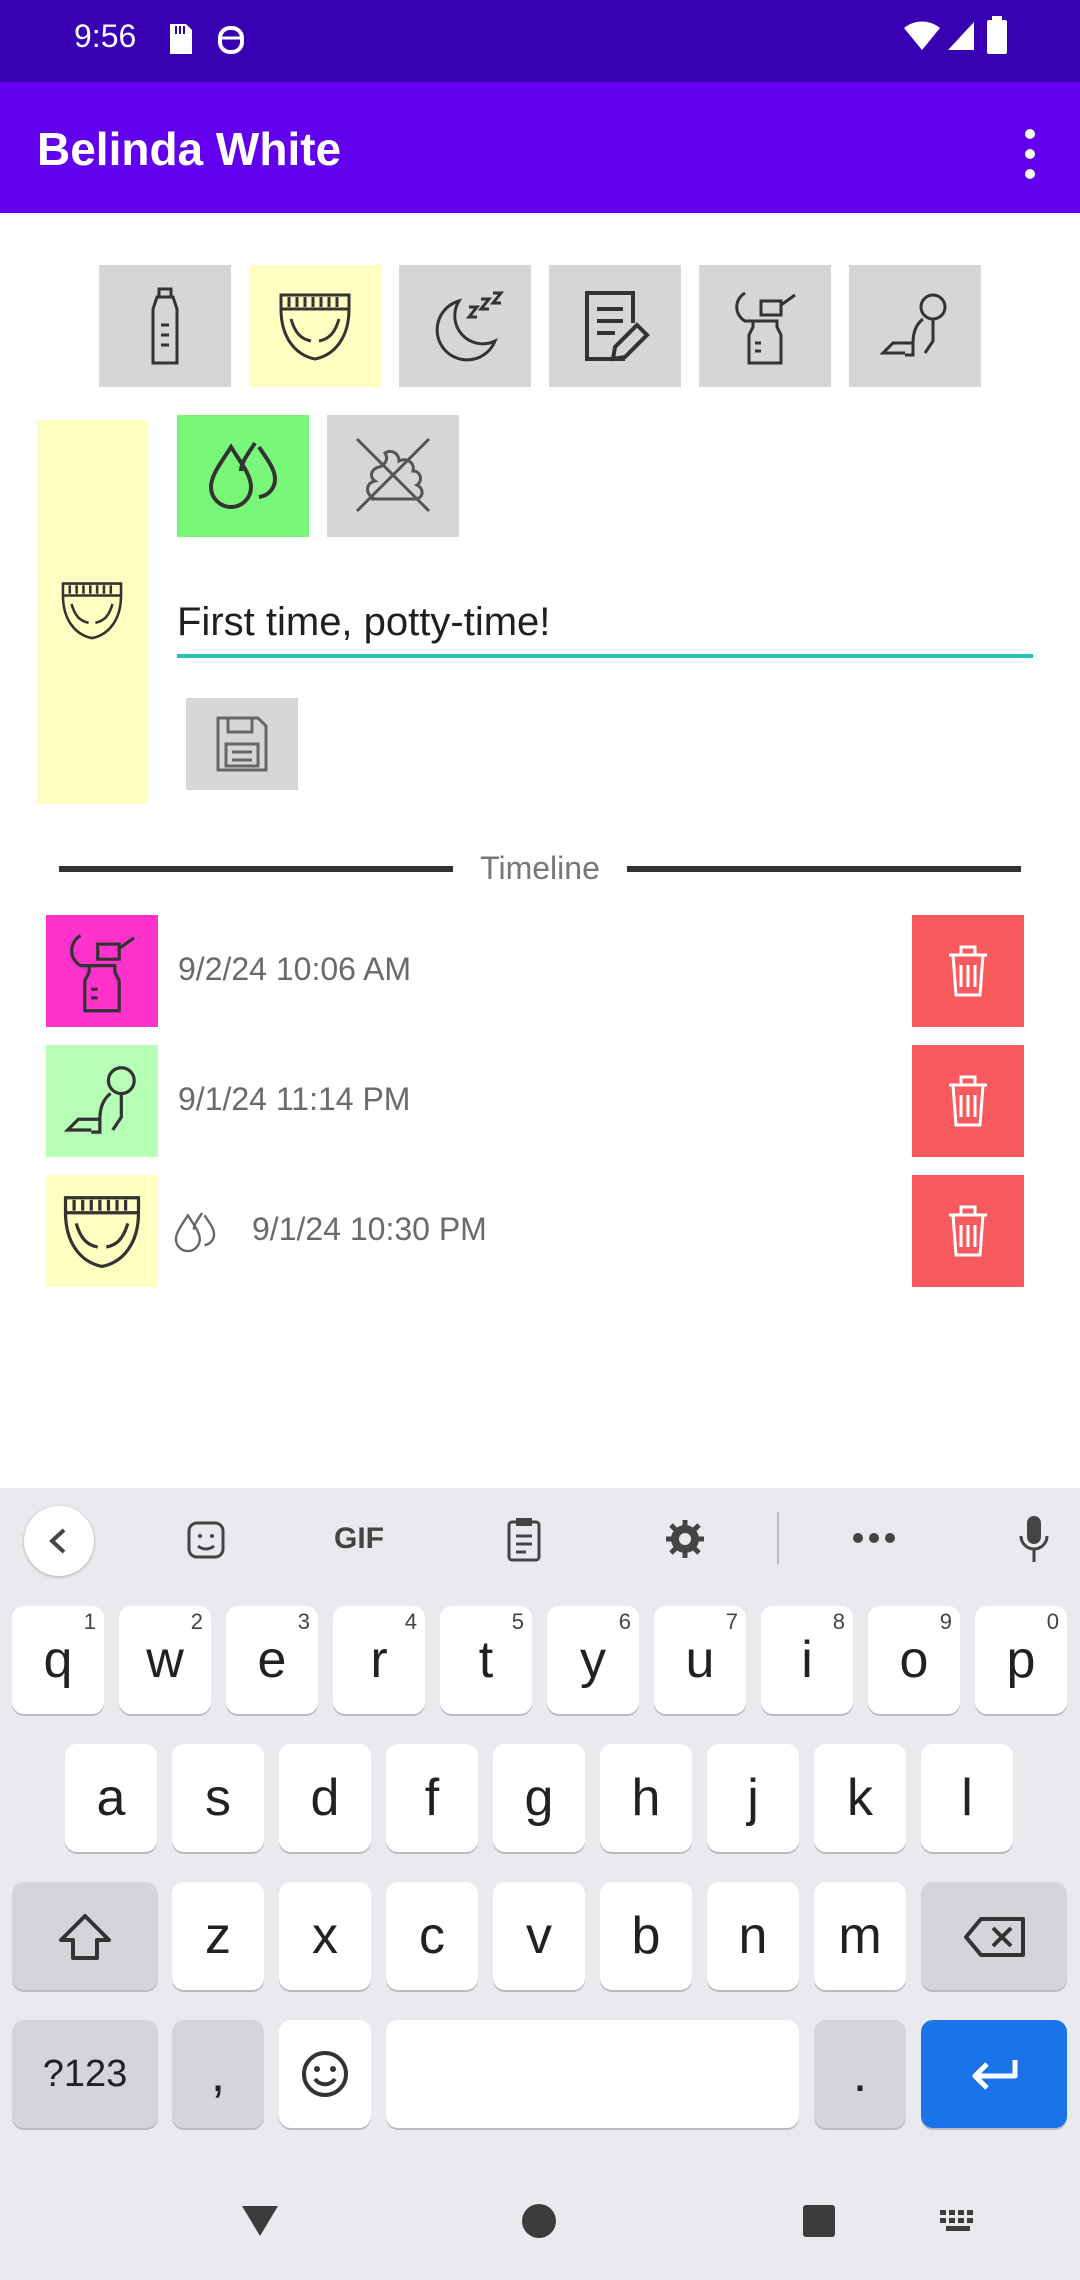 The image size is (1080, 2280). Describe the element at coordinates (753, 1936) in the screenshot. I see `key-n: n` at that location.